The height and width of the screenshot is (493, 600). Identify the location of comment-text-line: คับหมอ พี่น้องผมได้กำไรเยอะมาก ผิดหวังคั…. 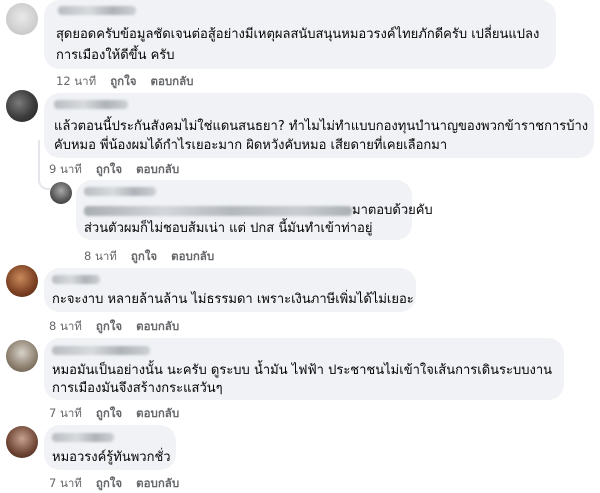
(251, 145).